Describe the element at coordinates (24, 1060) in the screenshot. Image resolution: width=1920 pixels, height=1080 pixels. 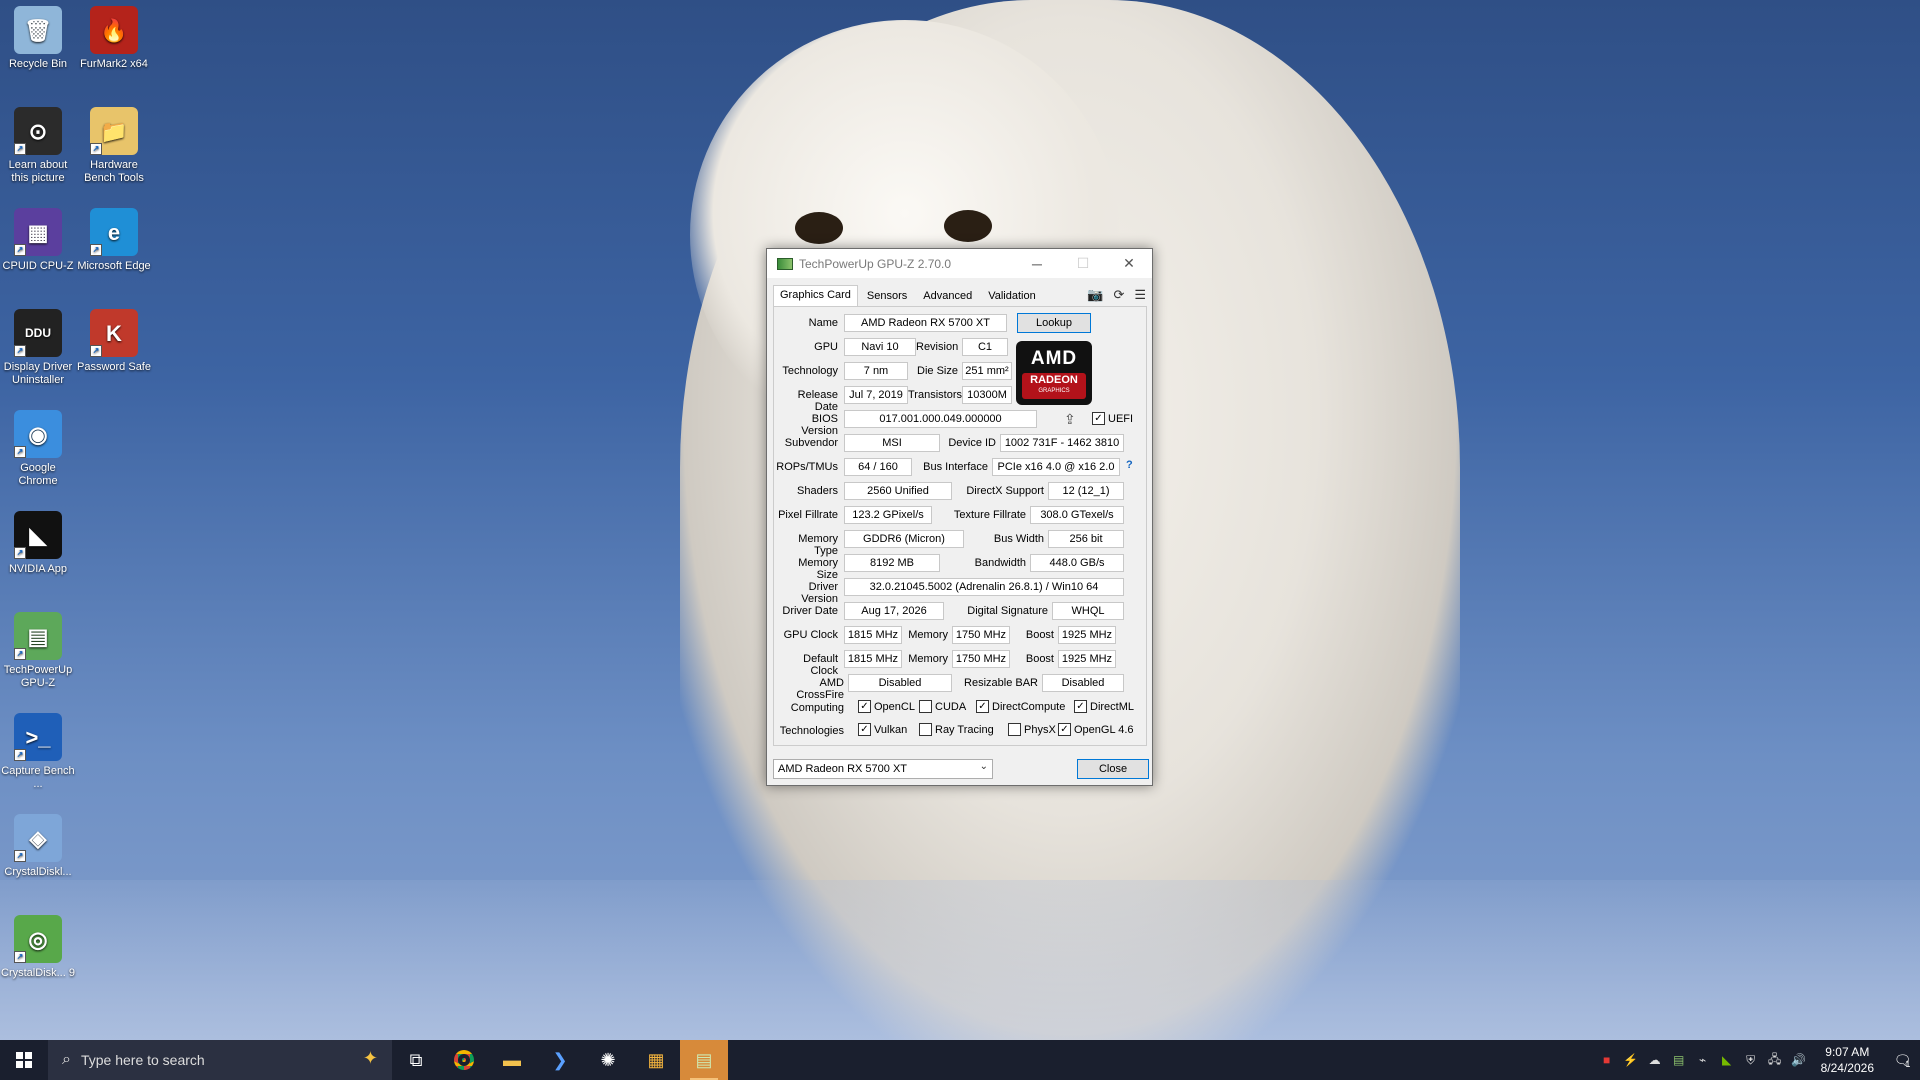
I see `start-button` at that location.